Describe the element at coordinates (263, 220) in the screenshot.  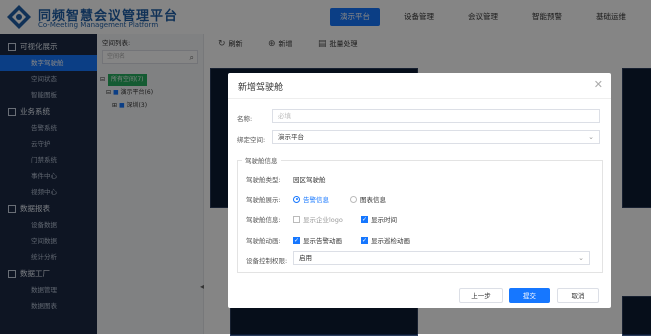
I see `info-label: 驾驶舱信息:` at that location.